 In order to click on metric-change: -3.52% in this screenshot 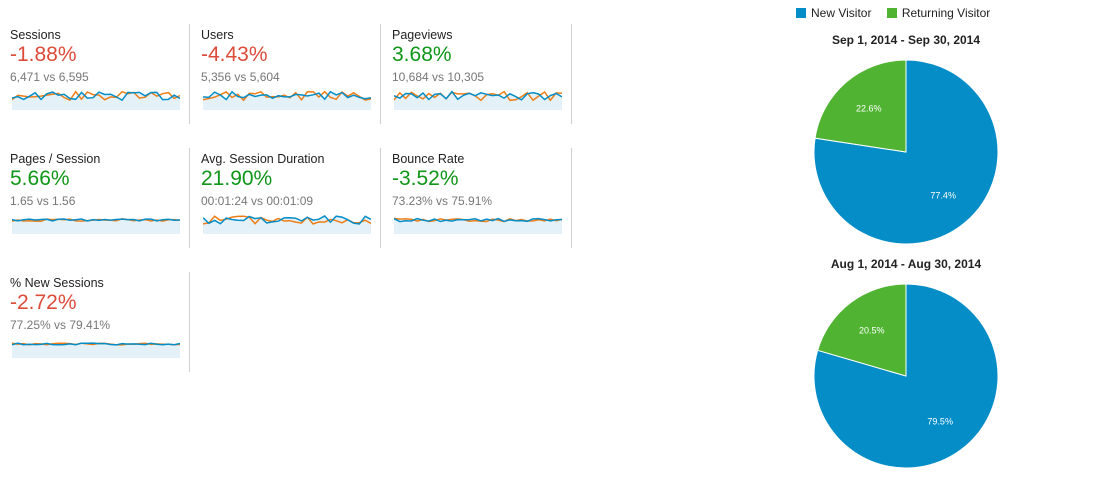, I will do `click(425, 178)`.